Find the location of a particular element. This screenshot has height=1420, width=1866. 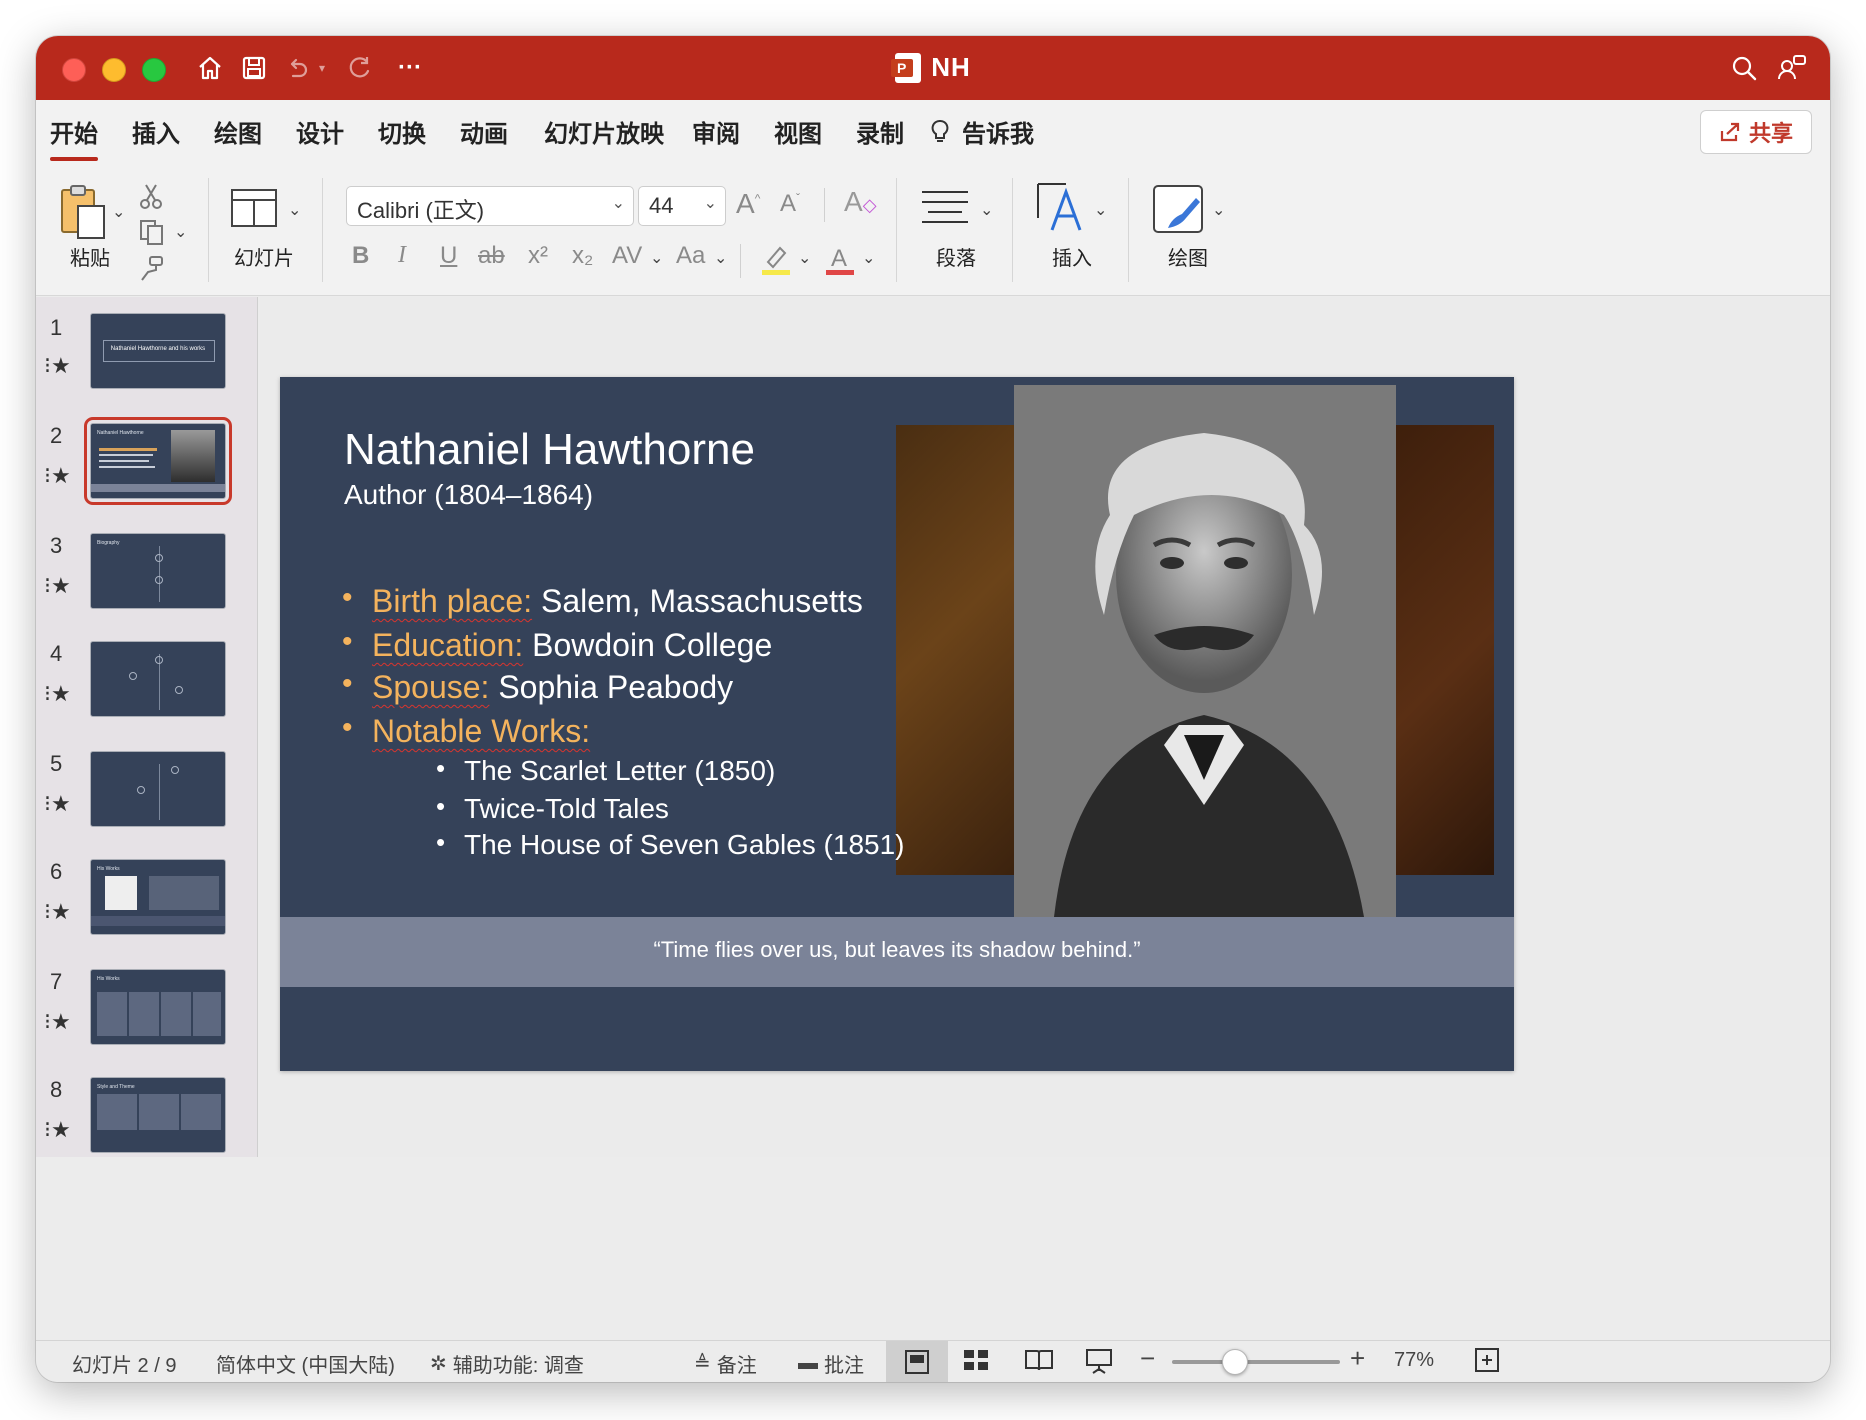

slide-thumbnail-8: Style and Theme is located at coordinates (158, 1115).